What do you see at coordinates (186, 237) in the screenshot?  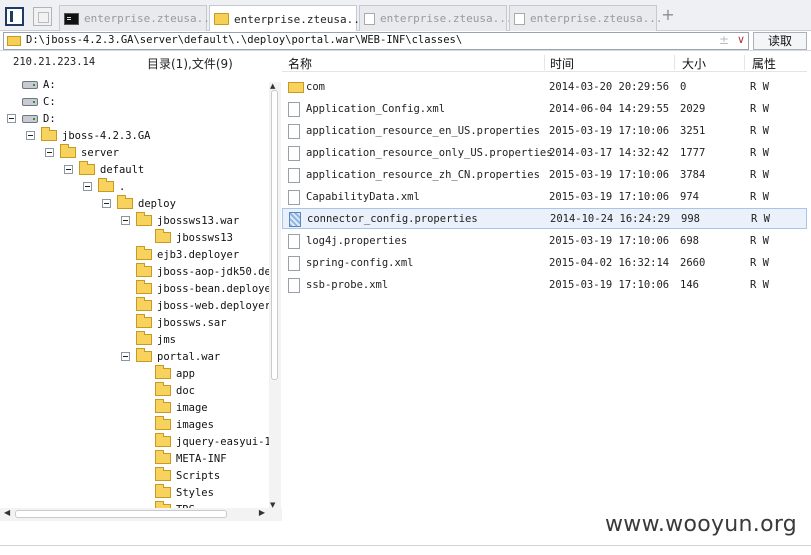 I see `tree-node: jbossws13` at bounding box center [186, 237].